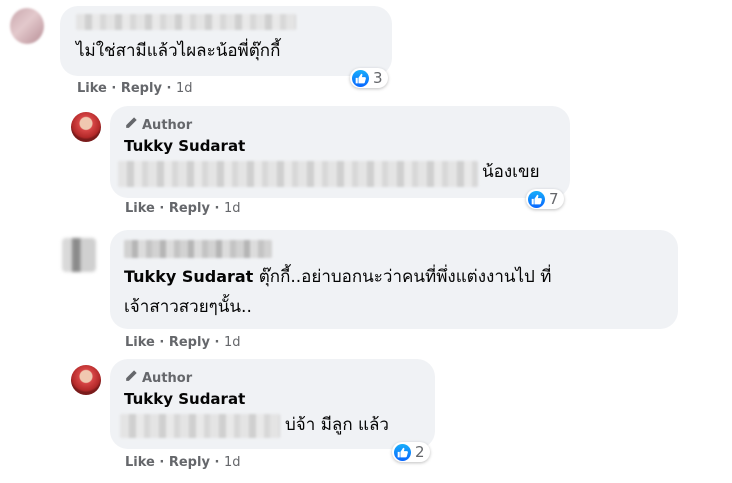 The image size is (732, 483). Describe the element at coordinates (420, 452) in the screenshot. I see `reaction-number: 2` at that location.